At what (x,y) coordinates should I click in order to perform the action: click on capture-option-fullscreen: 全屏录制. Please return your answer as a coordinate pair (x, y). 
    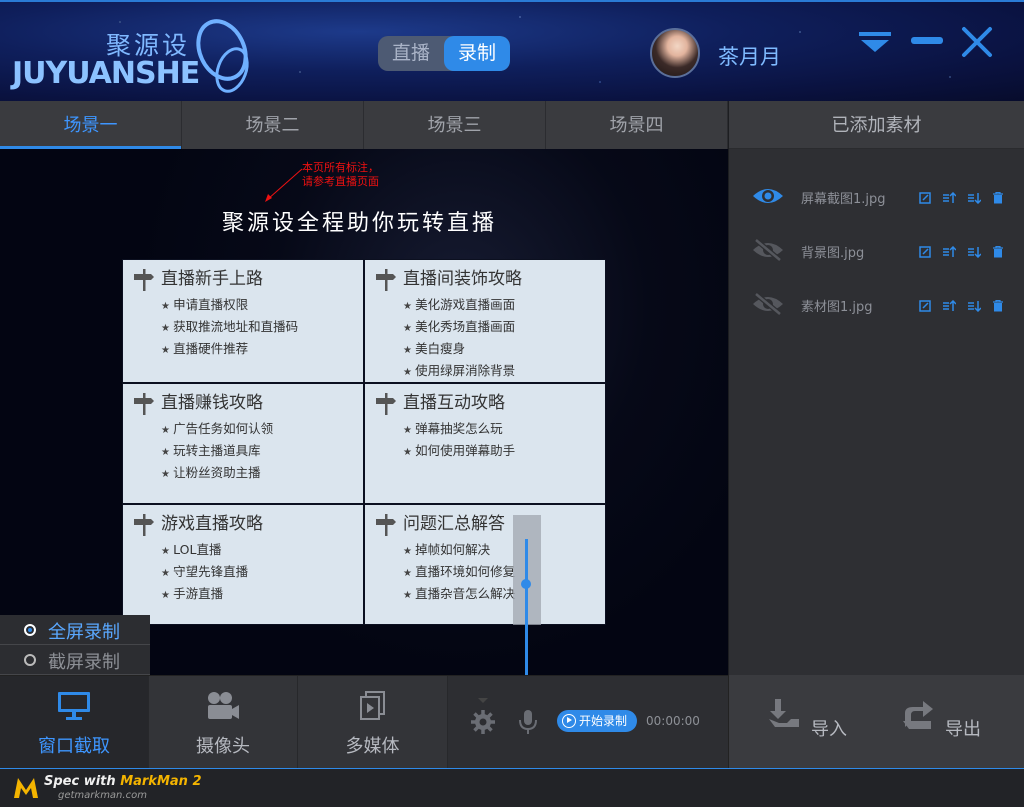
    Looking at the image, I should click on (75, 630).